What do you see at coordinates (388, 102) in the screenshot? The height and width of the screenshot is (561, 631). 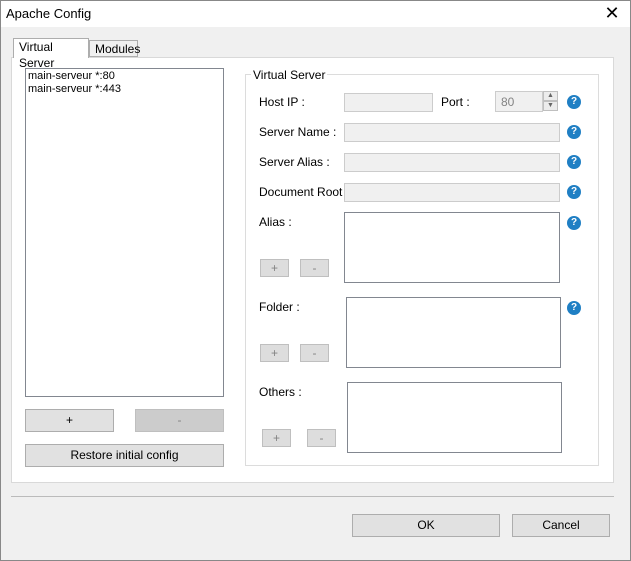 I see `host-ip-field` at bounding box center [388, 102].